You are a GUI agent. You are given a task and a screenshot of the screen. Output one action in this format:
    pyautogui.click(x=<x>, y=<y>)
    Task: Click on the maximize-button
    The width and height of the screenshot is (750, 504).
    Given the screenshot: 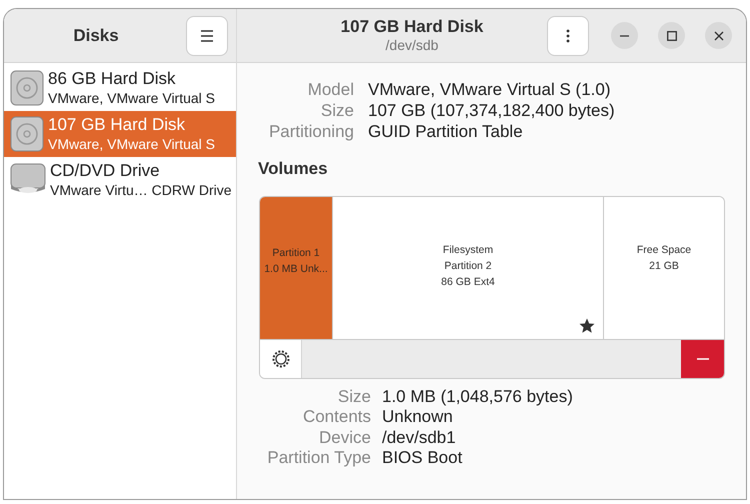 What is the action you would take?
    pyautogui.click(x=671, y=35)
    